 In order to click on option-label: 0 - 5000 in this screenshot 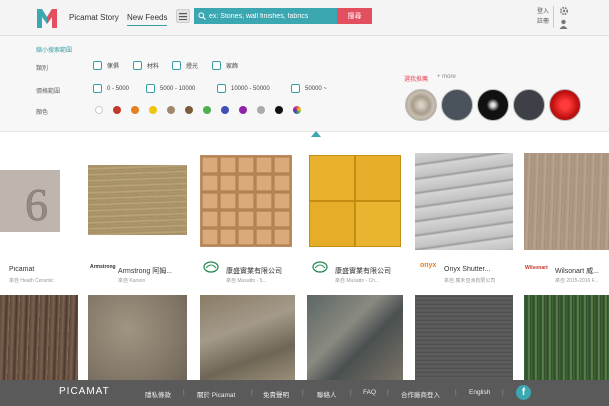, I will do `click(118, 88)`.